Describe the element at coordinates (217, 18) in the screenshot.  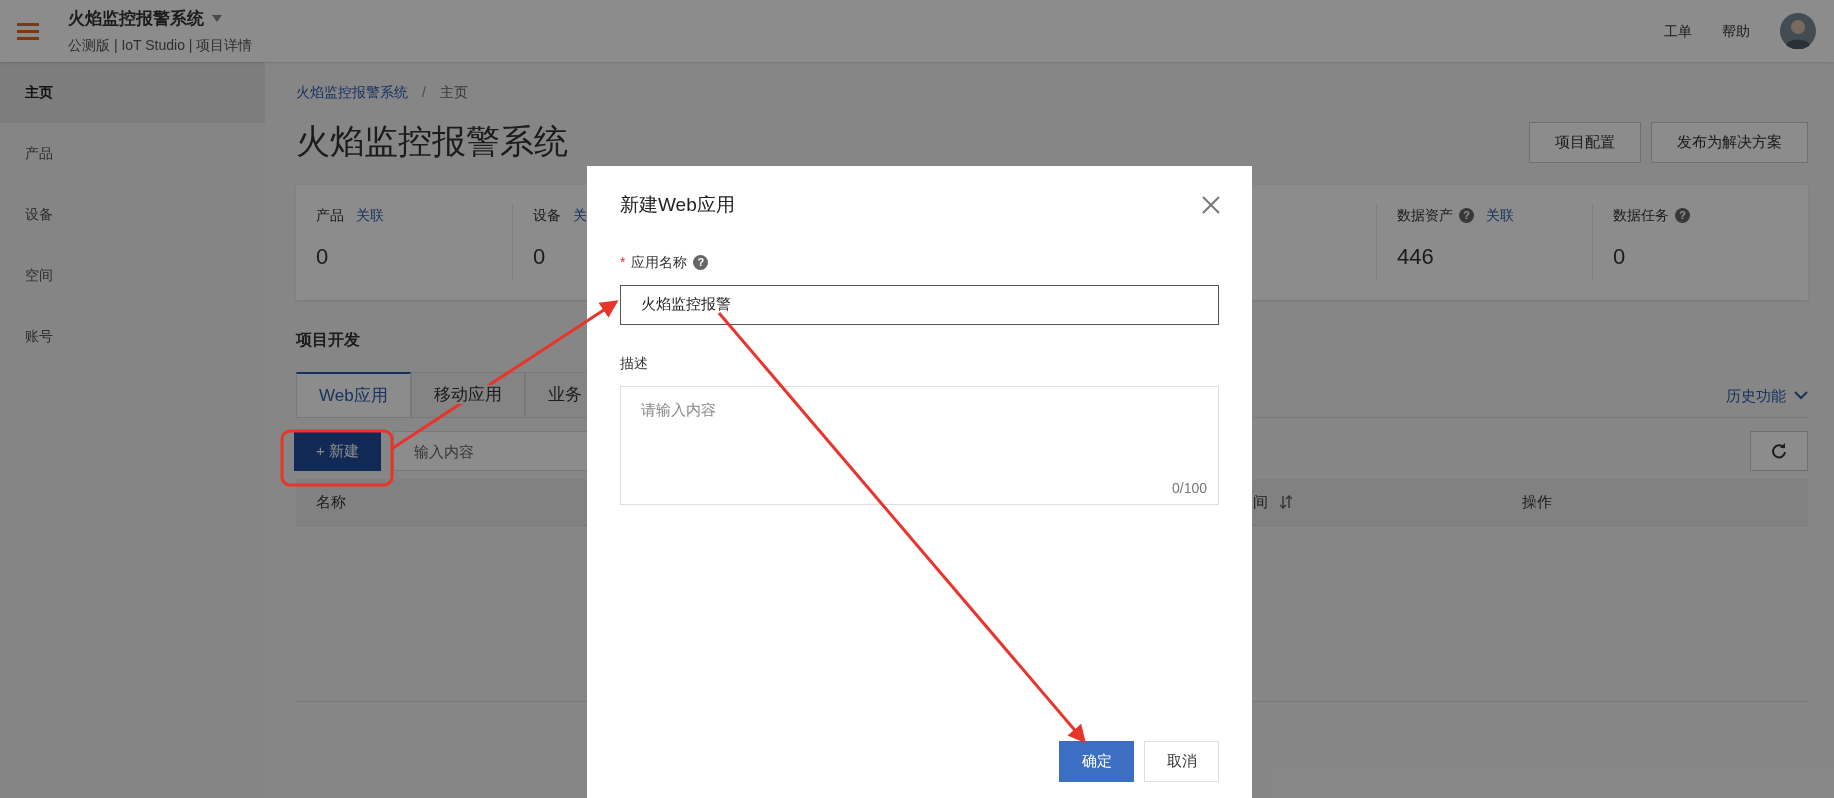
I see `caret-icon` at that location.